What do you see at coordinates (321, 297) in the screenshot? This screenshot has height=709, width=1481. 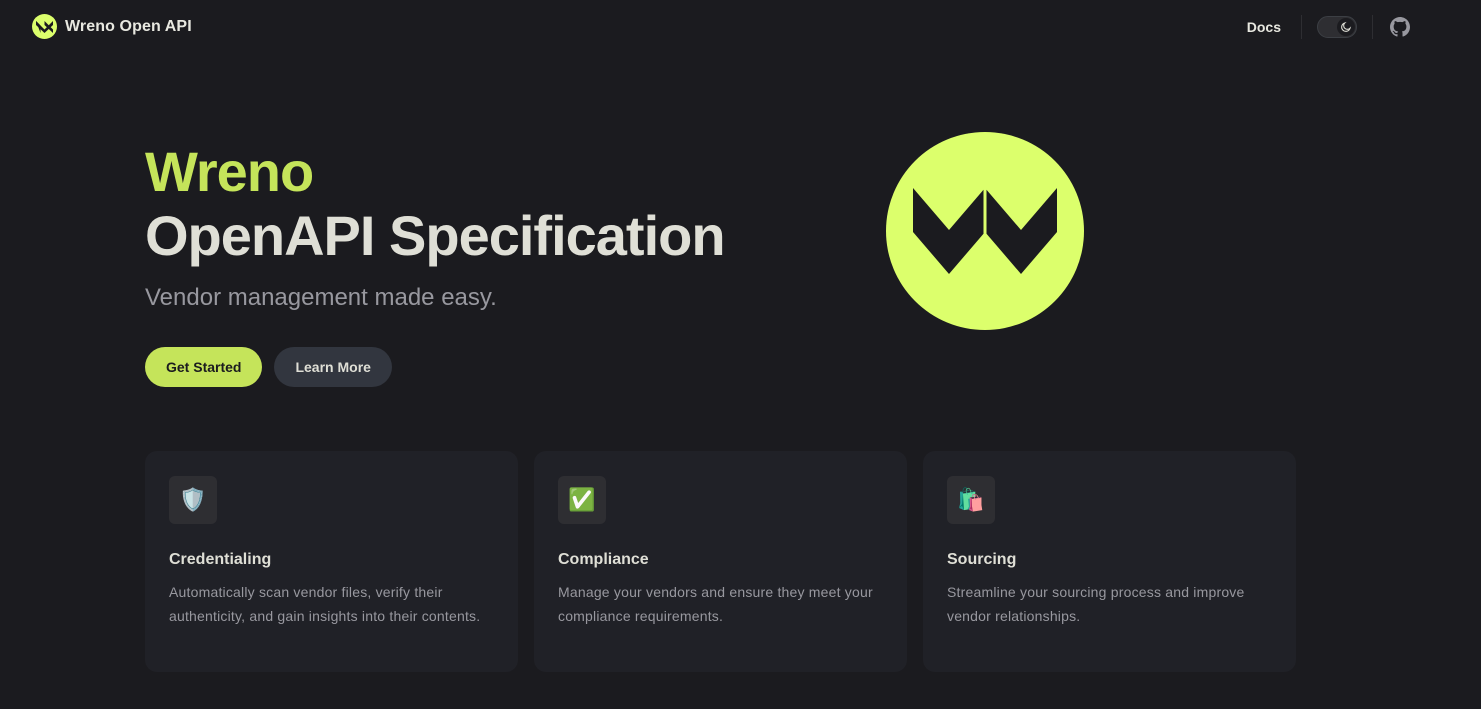 I see `hero-tagline: Vendor management made easy.` at bounding box center [321, 297].